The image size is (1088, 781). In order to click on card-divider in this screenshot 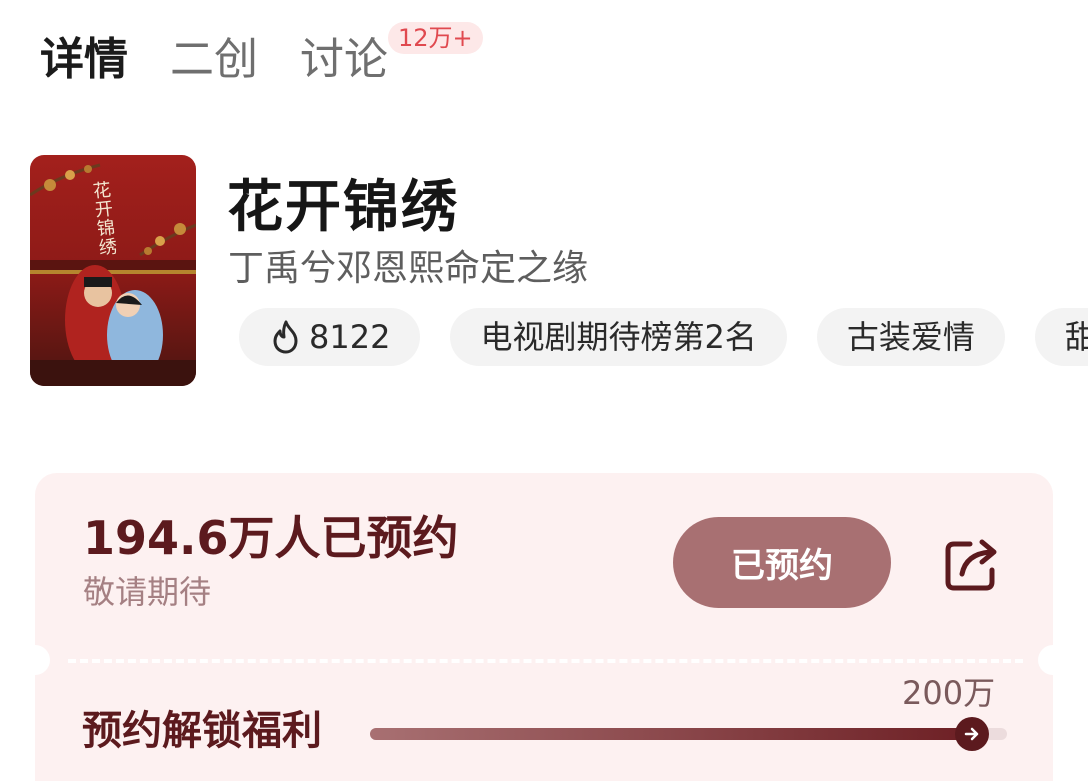, I will do `click(545, 661)`.